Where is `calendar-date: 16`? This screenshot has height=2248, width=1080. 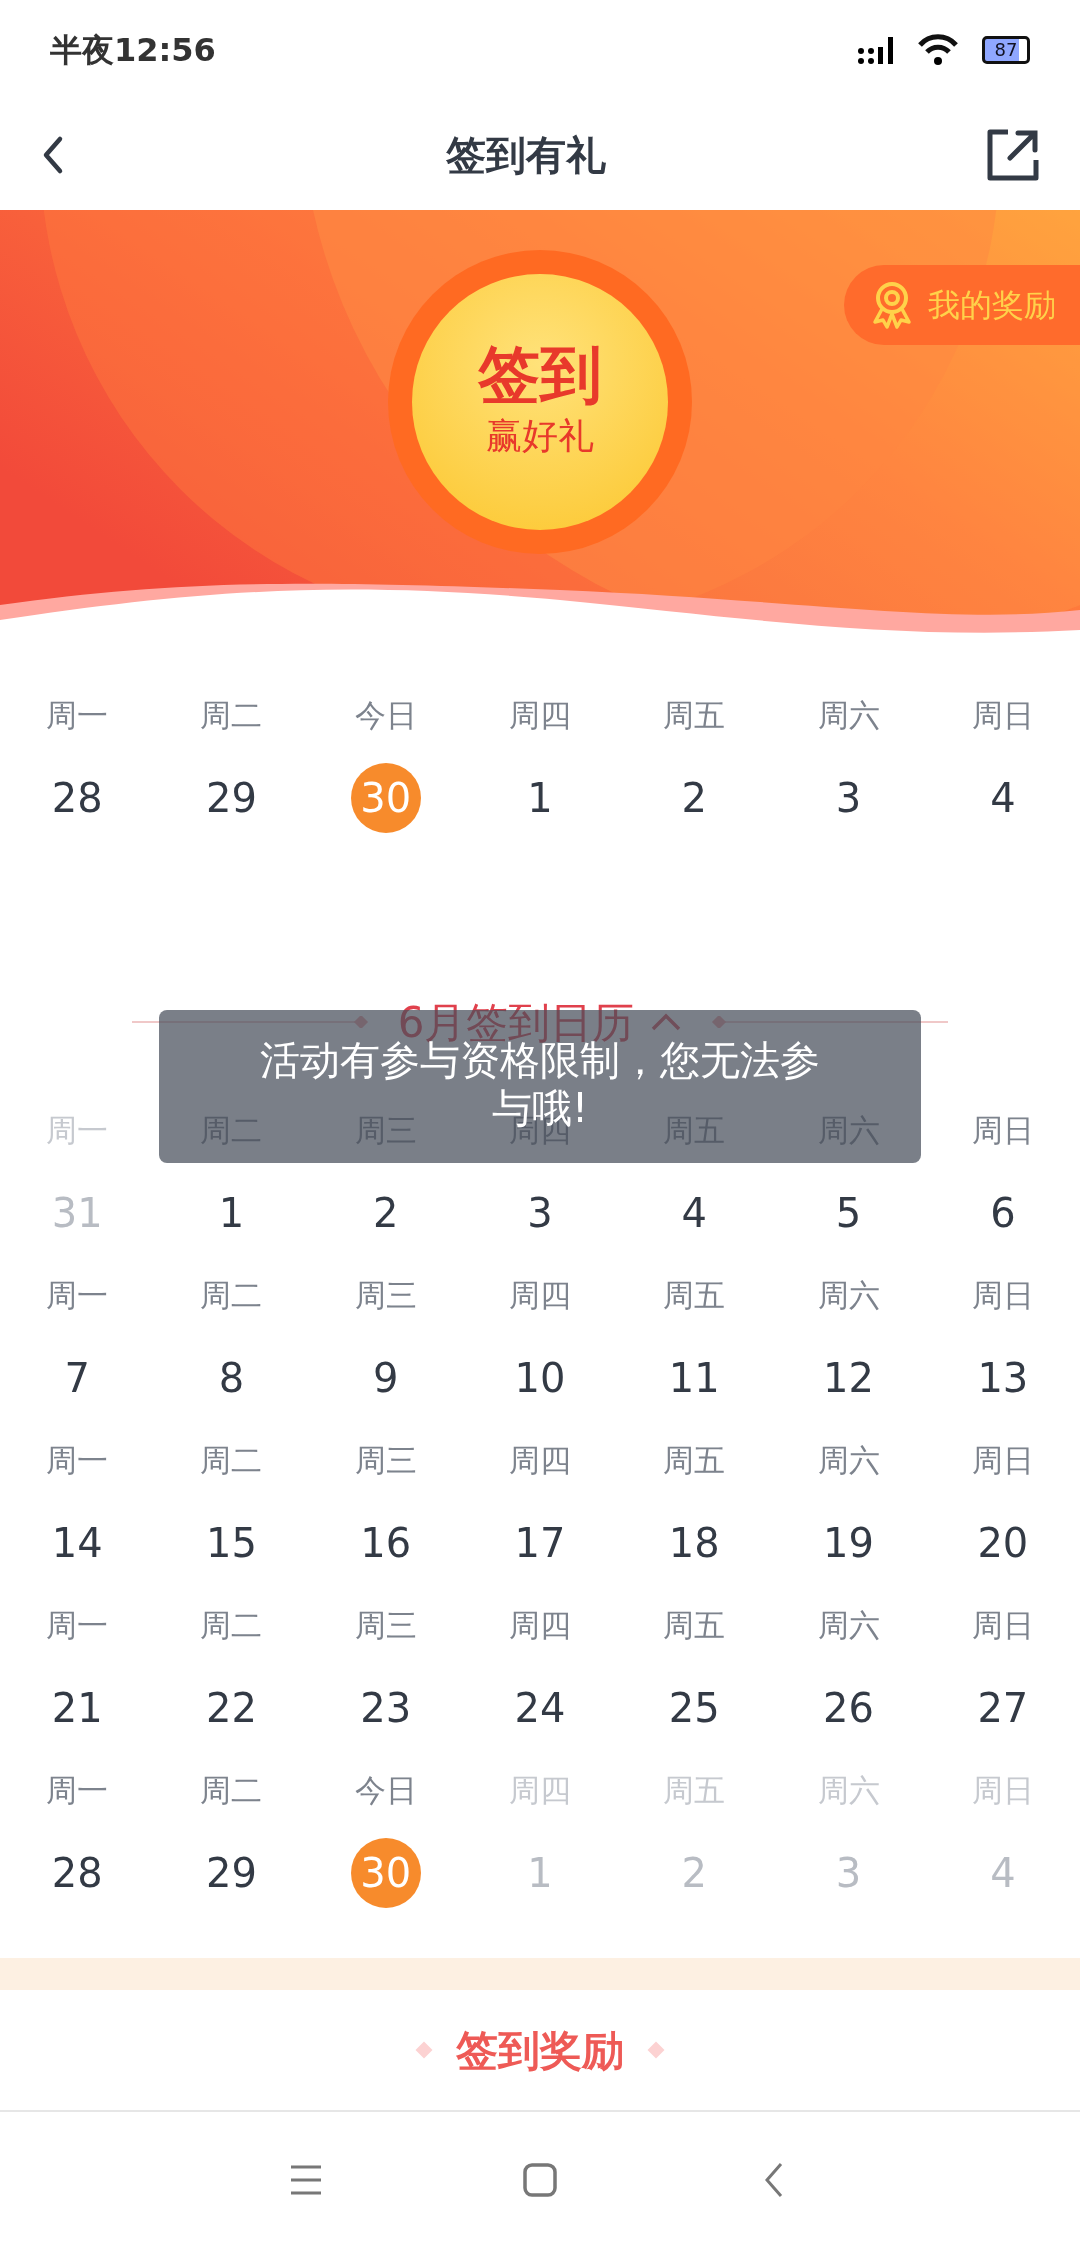
calendar-date: 16 is located at coordinates (386, 1542).